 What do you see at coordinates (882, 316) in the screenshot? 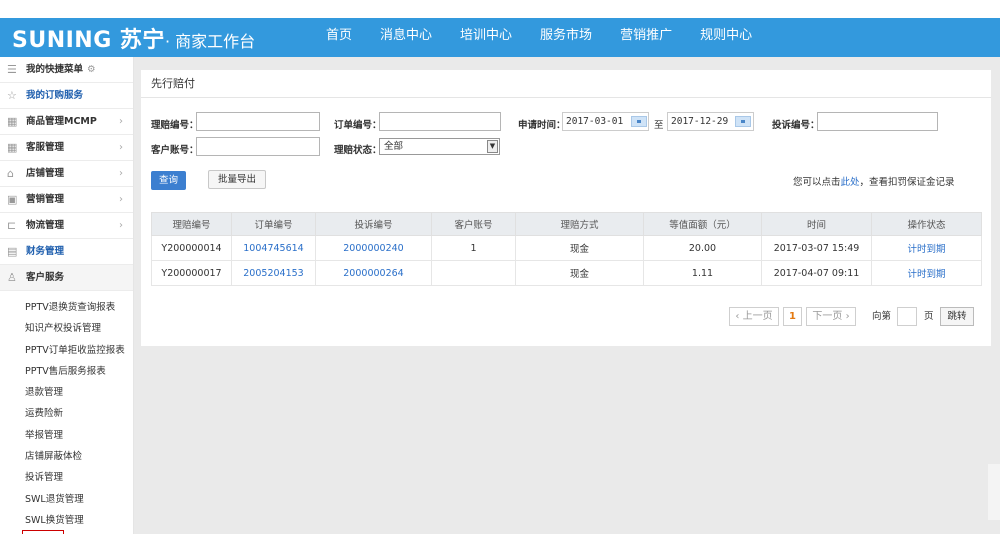
I see `goto-prefix: 向第` at bounding box center [882, 316].